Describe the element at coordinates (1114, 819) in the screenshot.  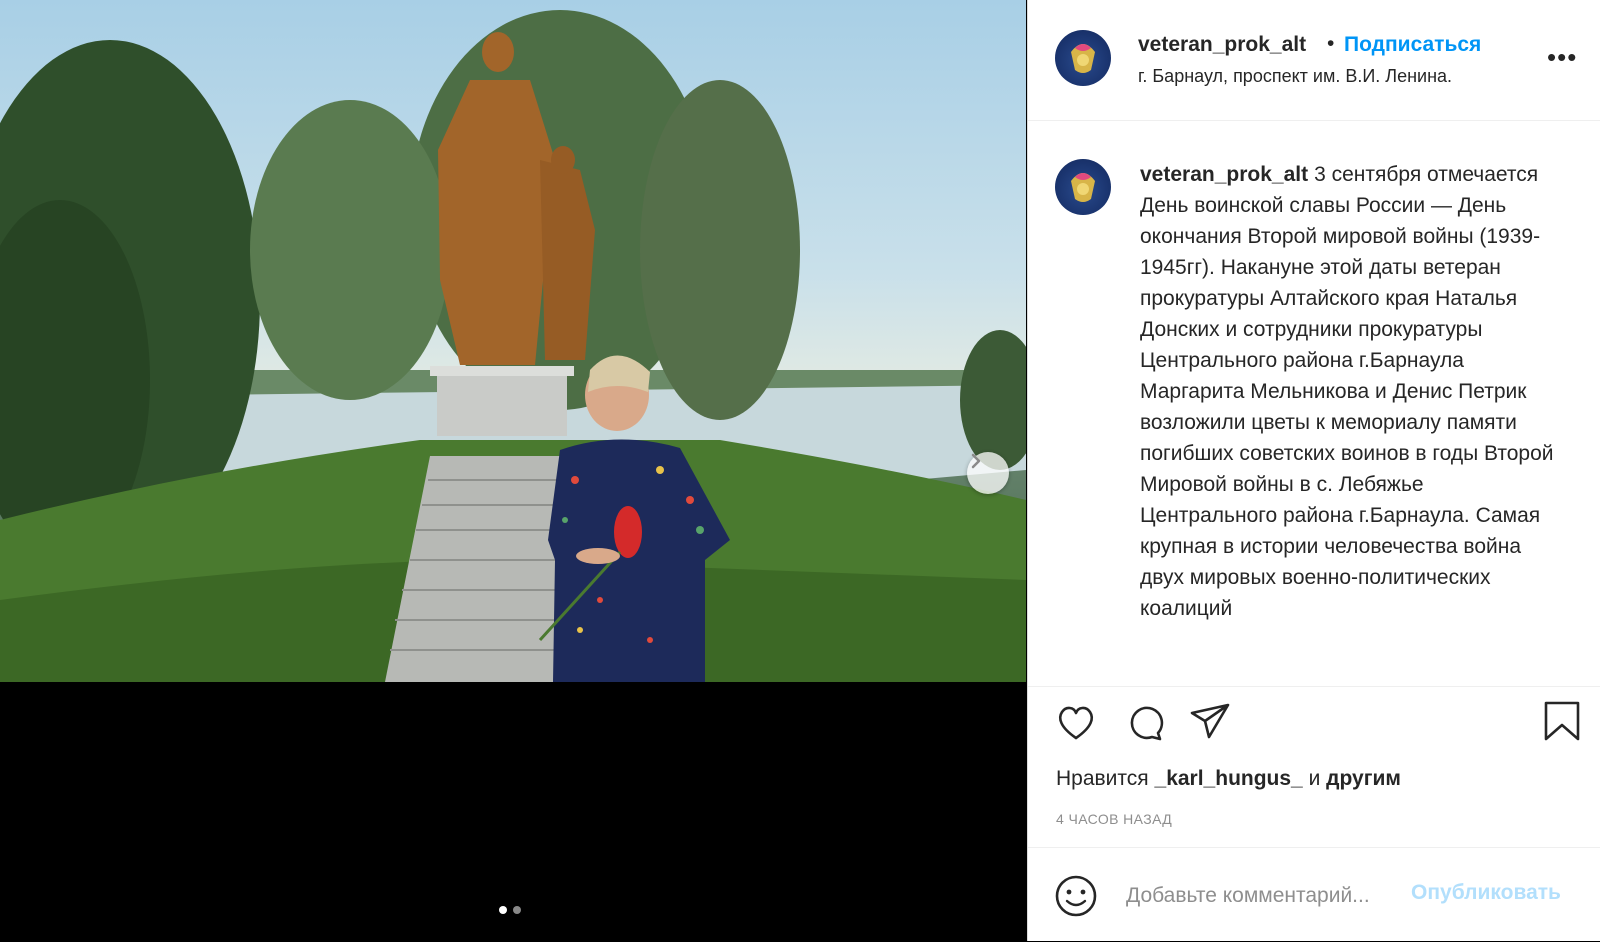
I see `post-timestamp: 4 ЧАСОВ НАЗАД` at that location.